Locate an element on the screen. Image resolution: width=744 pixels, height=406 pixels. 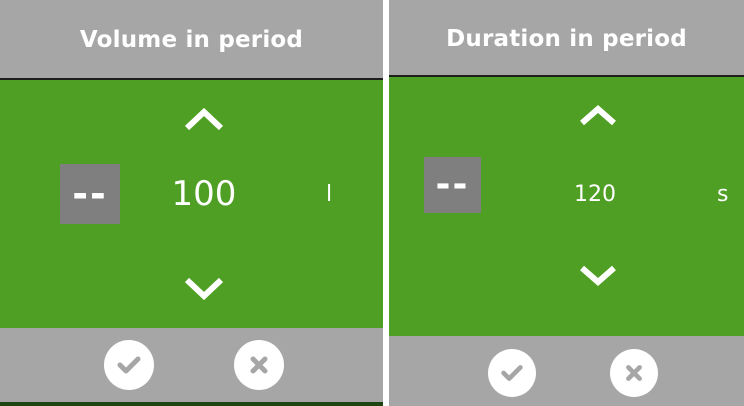
value-display: 100 is located at coordinates (204, 194).